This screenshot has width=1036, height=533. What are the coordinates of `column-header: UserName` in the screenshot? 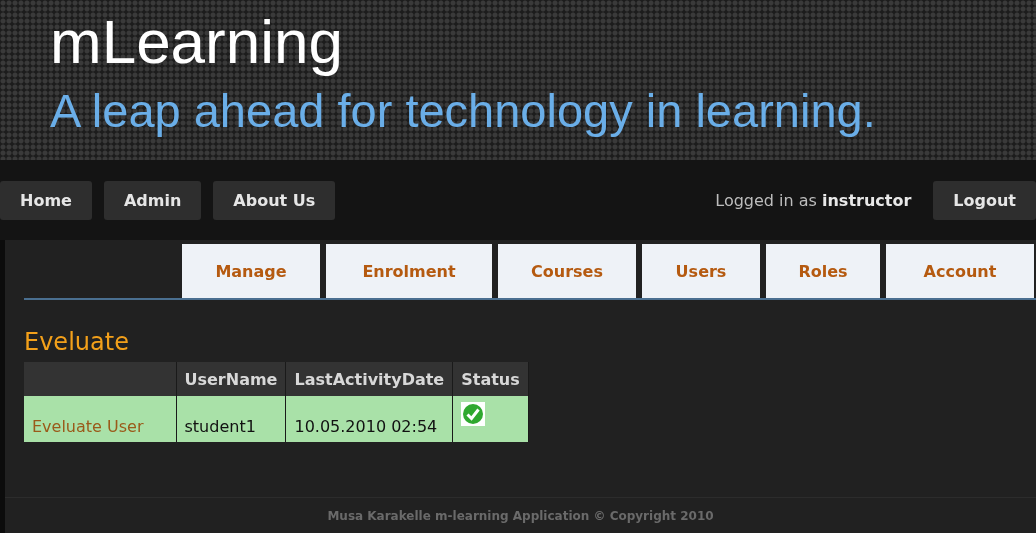 It's located at (231, 379).